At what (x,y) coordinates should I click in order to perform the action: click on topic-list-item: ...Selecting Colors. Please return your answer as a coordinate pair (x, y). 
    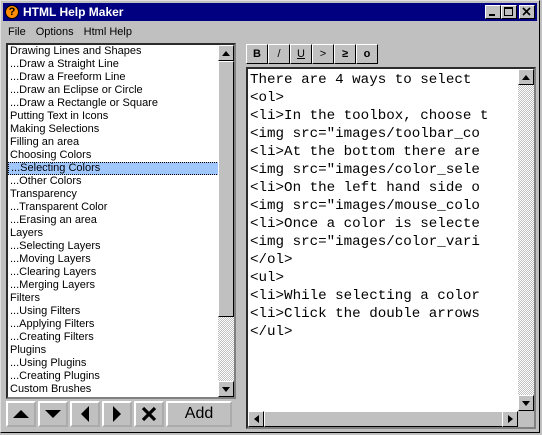
    Looking at the image, I should click on (114, 168).